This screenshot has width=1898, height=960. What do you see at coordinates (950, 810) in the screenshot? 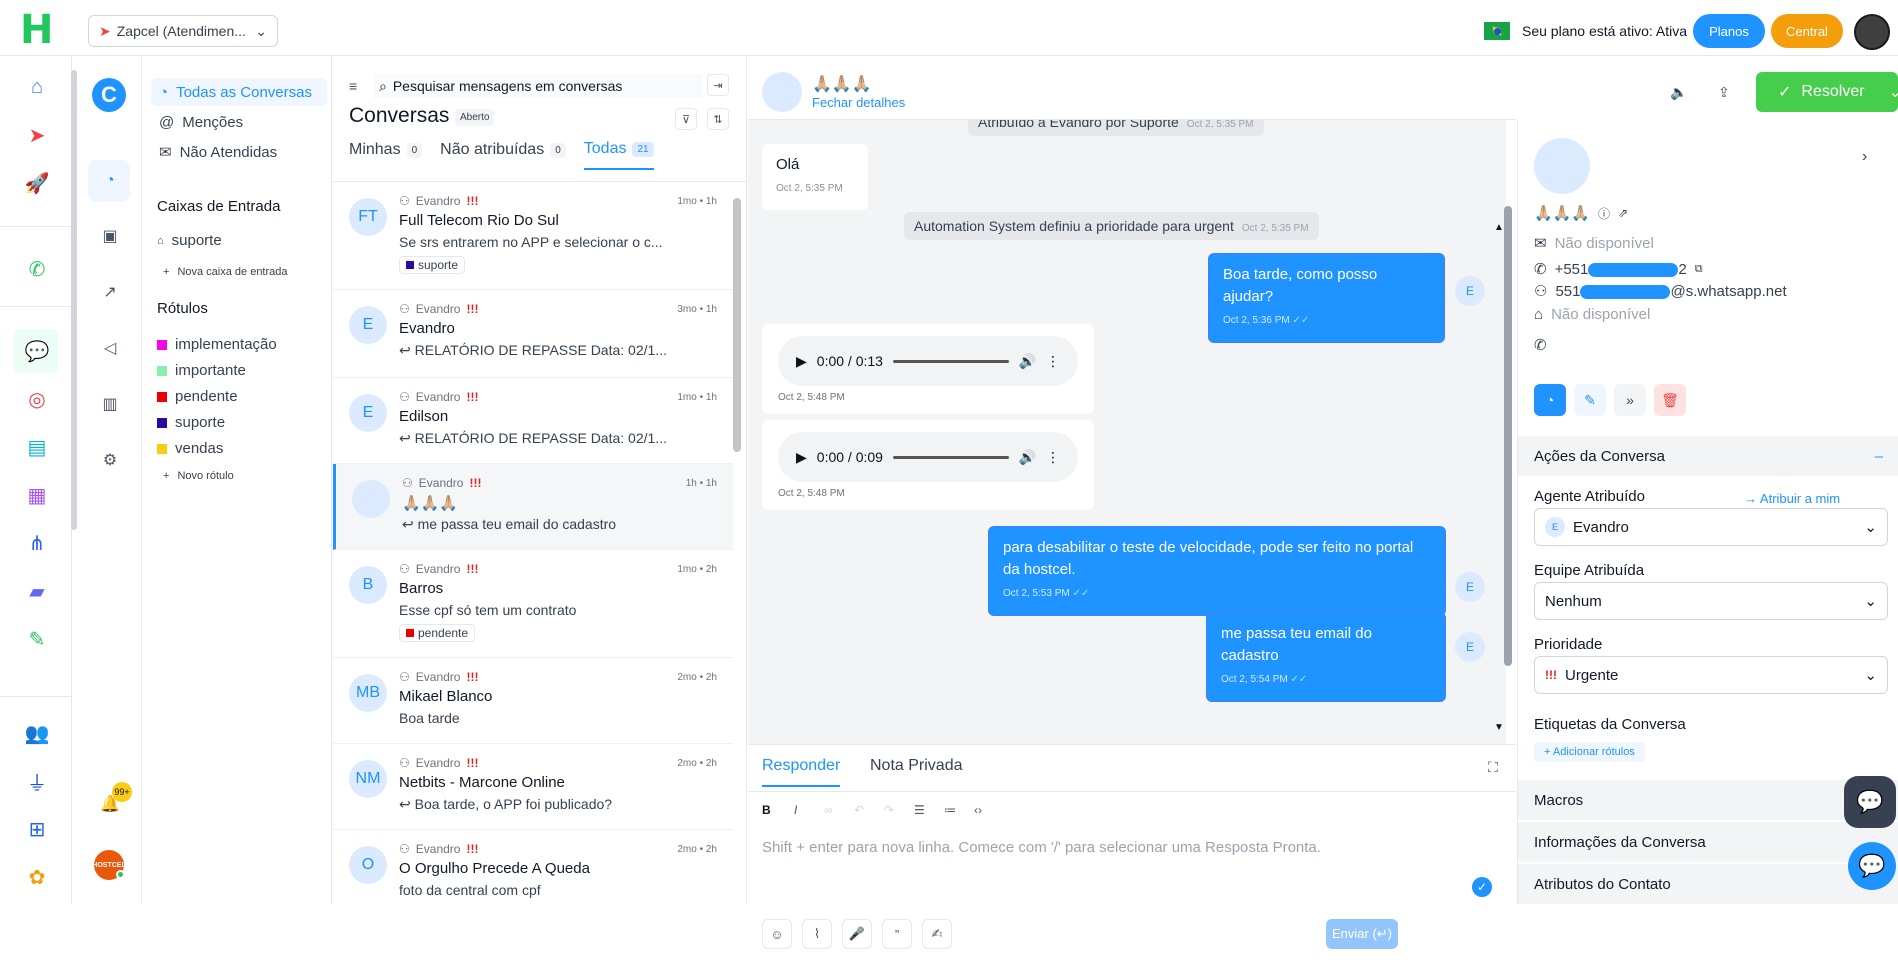
I see `numbered-list-icon: ≔` at bounding box center [950, 810].